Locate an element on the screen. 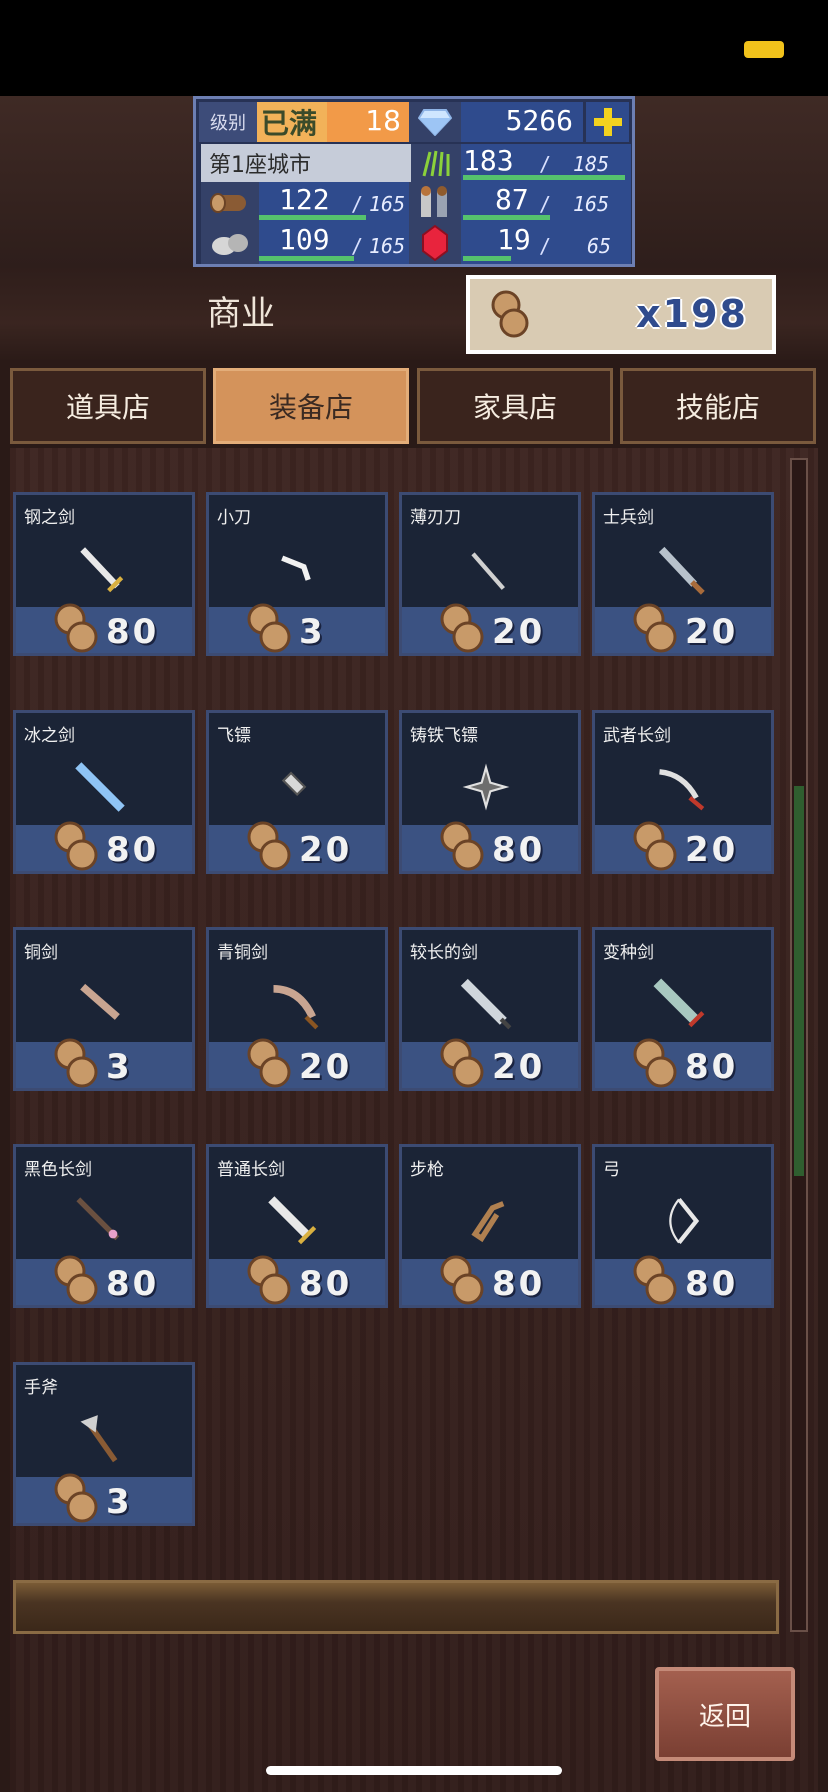 This screenshot has height=1792, width=828. item-name: 铸铁飞镖 is located at coordinates (444, 736).